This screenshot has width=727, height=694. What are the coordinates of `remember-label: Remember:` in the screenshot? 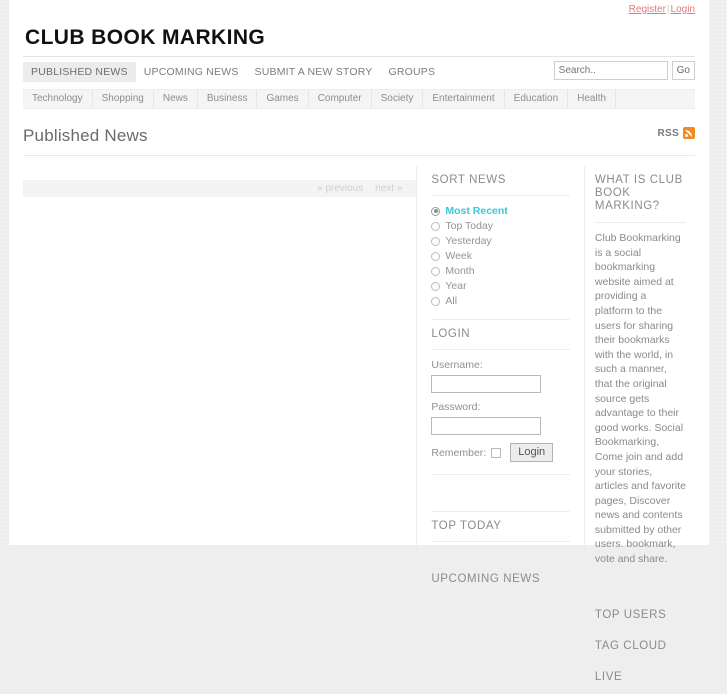 It's located at (459, 452).